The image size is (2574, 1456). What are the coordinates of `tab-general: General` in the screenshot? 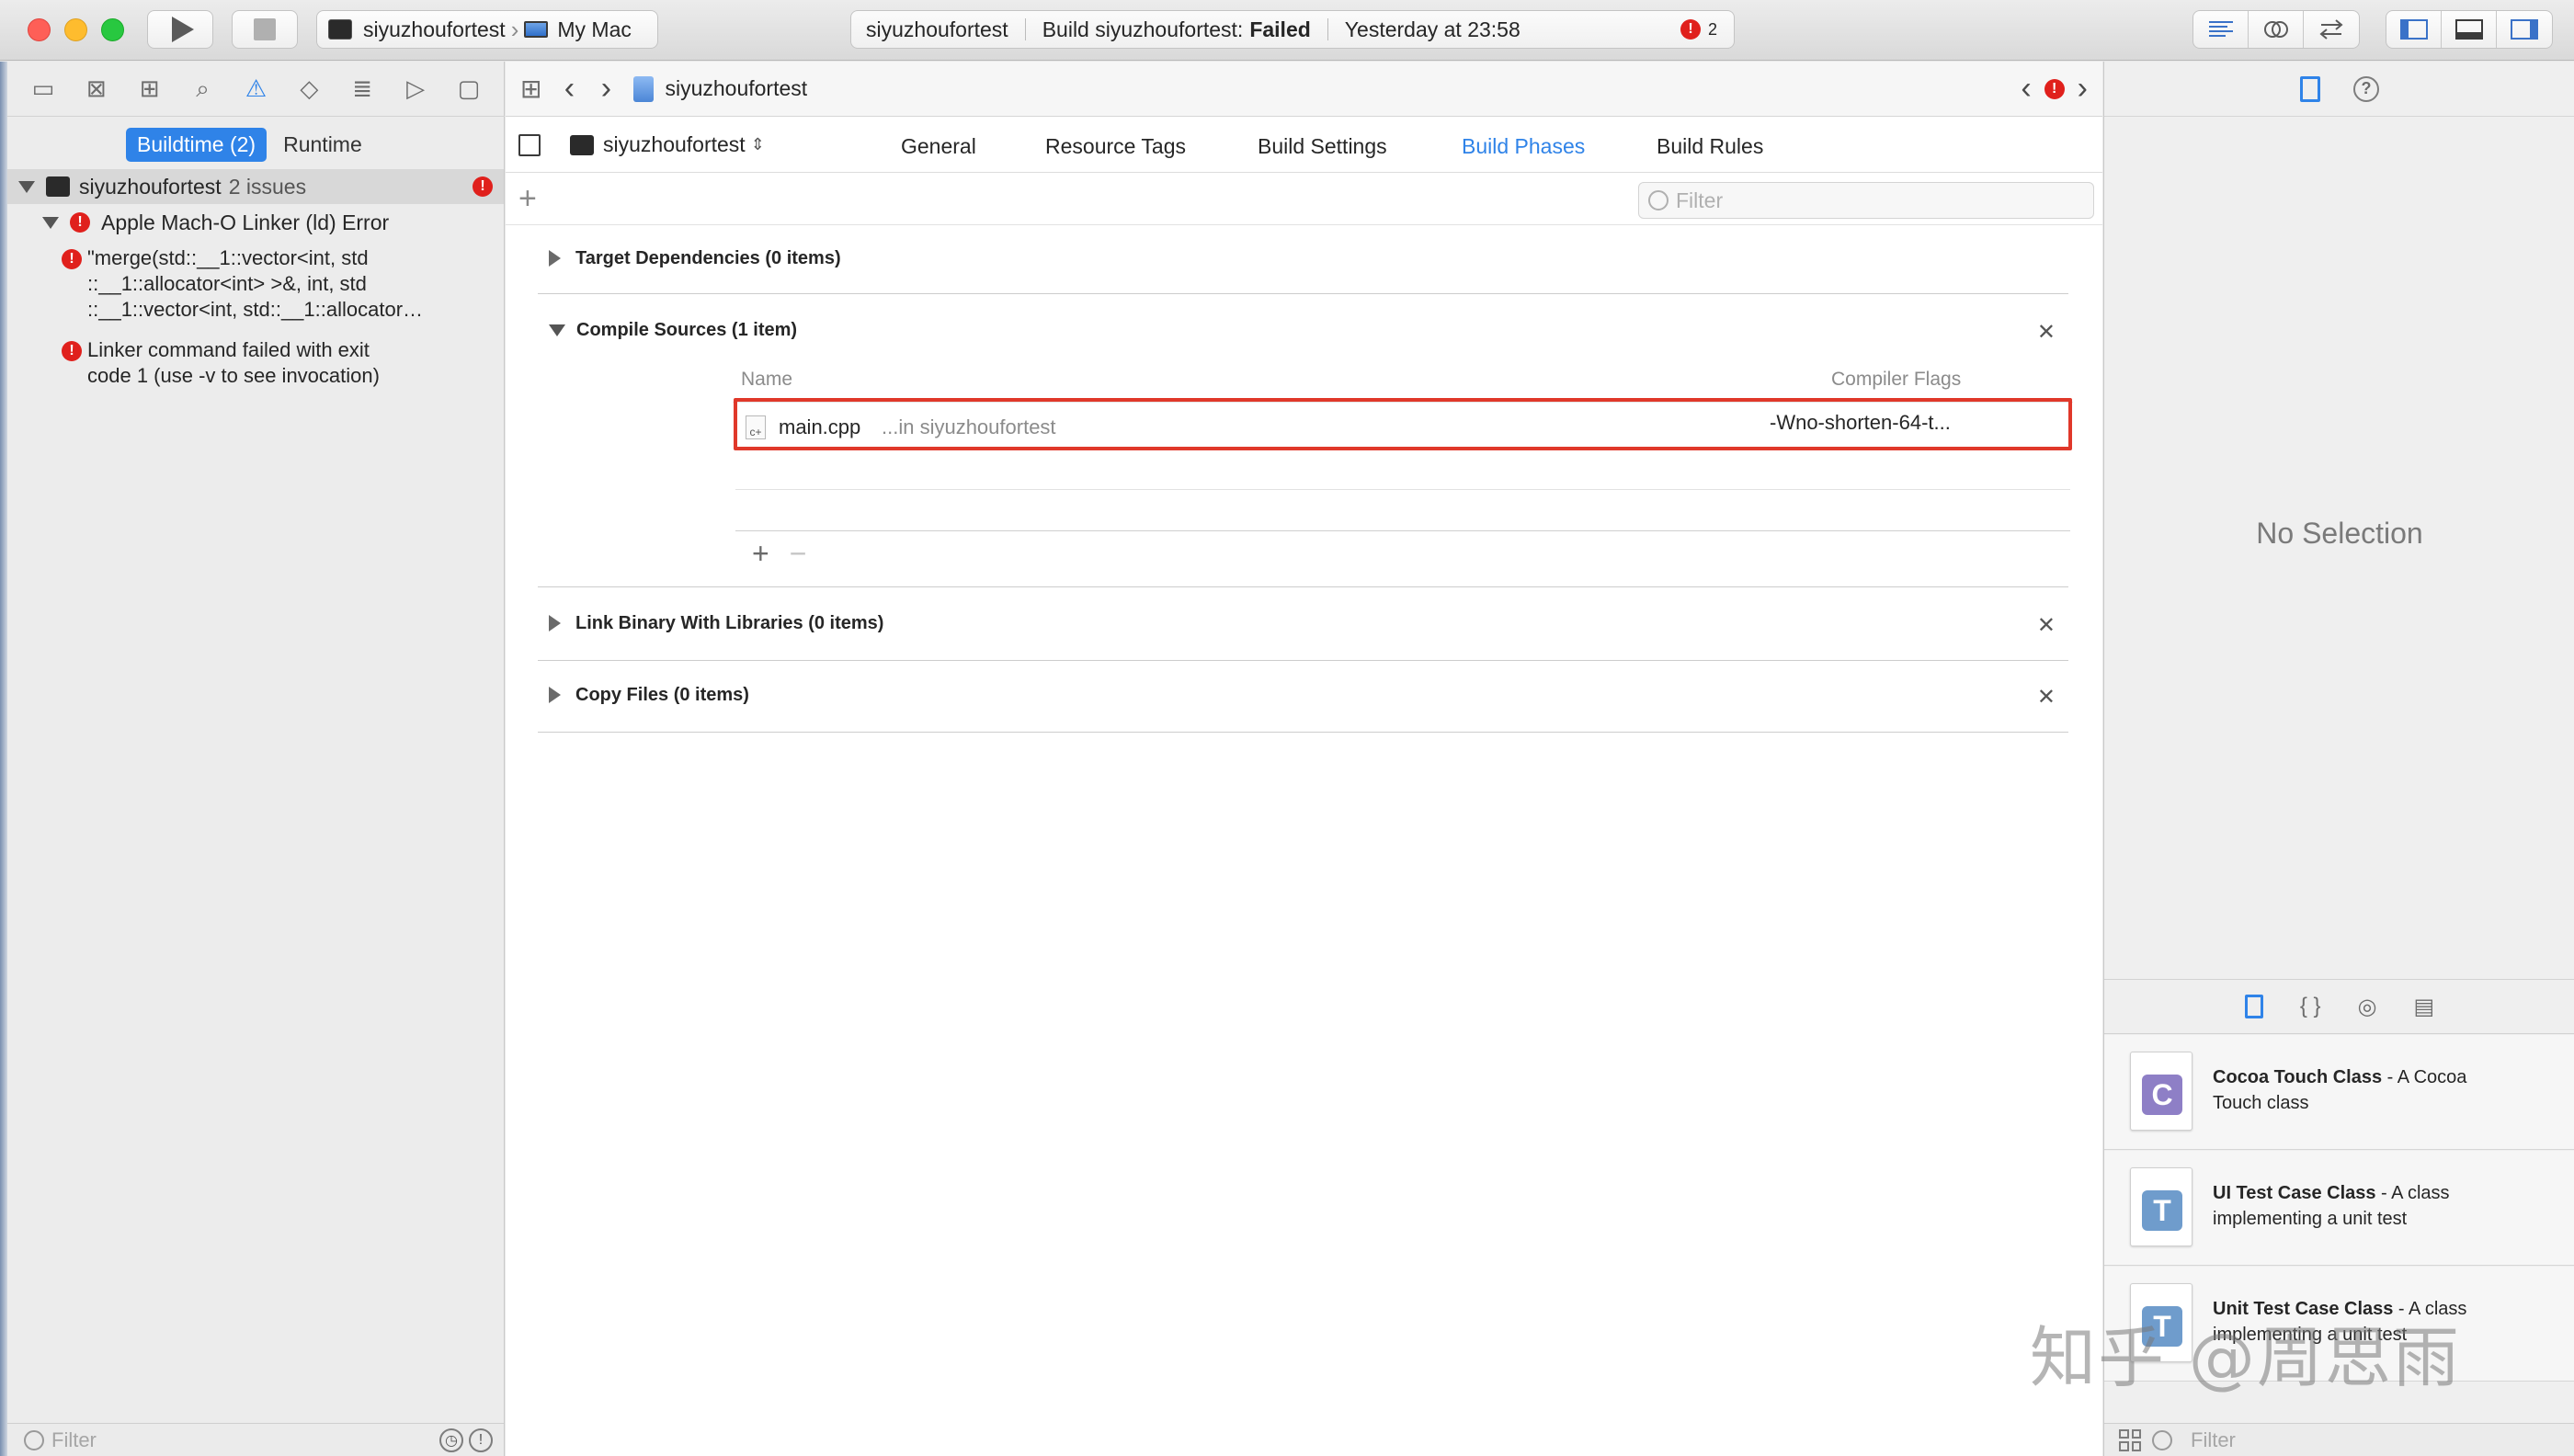 It's located at (938, 146).